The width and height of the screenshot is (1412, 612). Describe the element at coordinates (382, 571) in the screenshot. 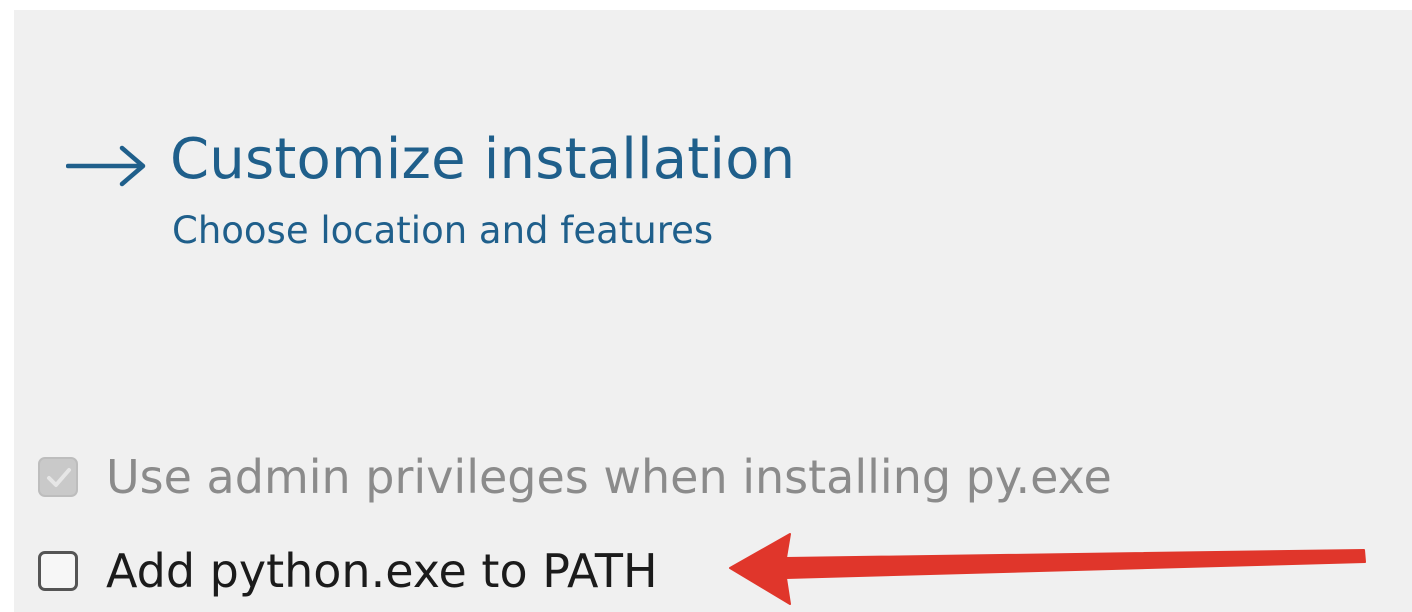

I see `add-to-path-label: Add python.exe to PATH` at that location.